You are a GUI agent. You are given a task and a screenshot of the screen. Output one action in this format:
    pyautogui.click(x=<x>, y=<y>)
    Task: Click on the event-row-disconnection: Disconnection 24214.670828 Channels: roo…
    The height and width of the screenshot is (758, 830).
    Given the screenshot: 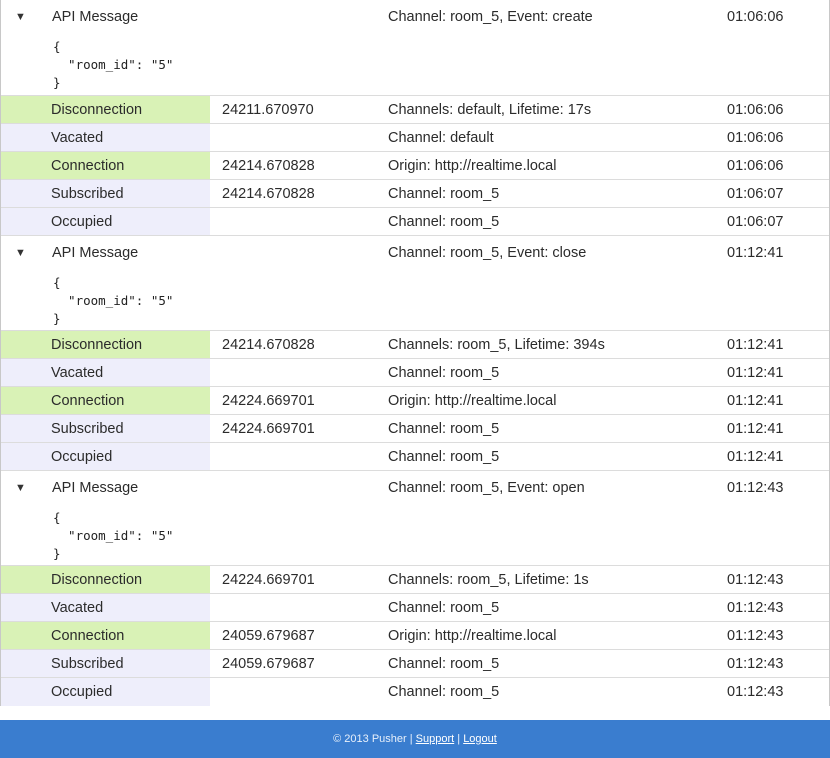 What is the action you would take?
    pyautogui.click(x=415, y=345)
    